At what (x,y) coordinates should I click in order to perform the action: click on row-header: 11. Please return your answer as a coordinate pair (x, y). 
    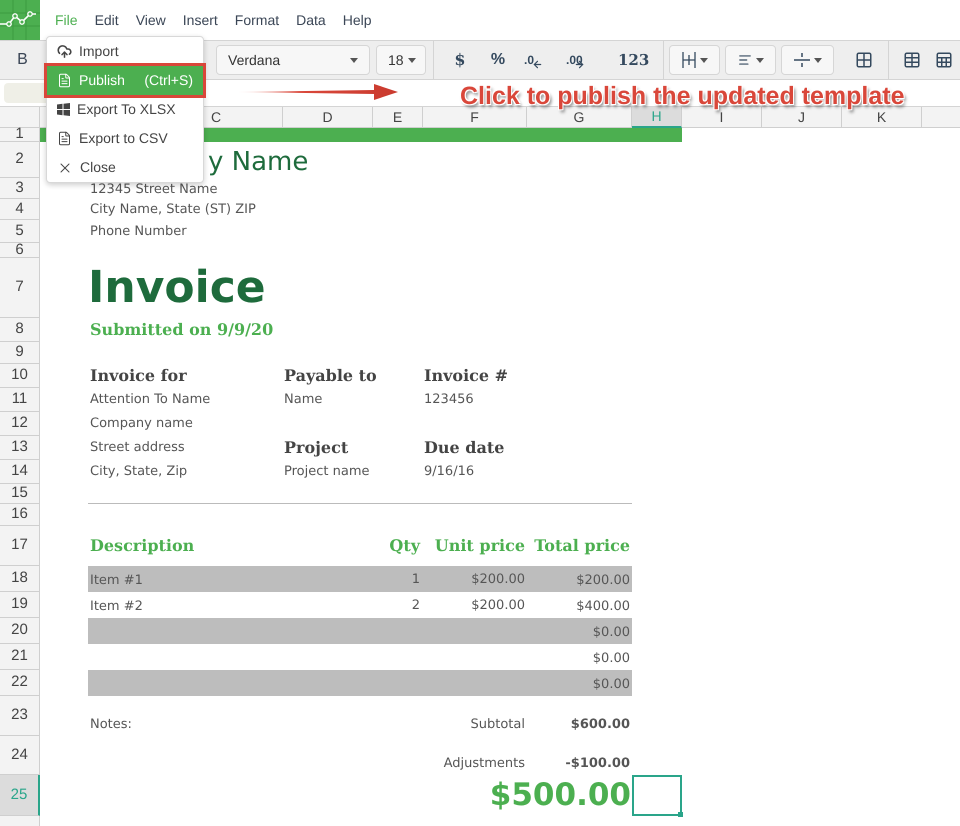
    Looking at the image, I should click on (20, 400).